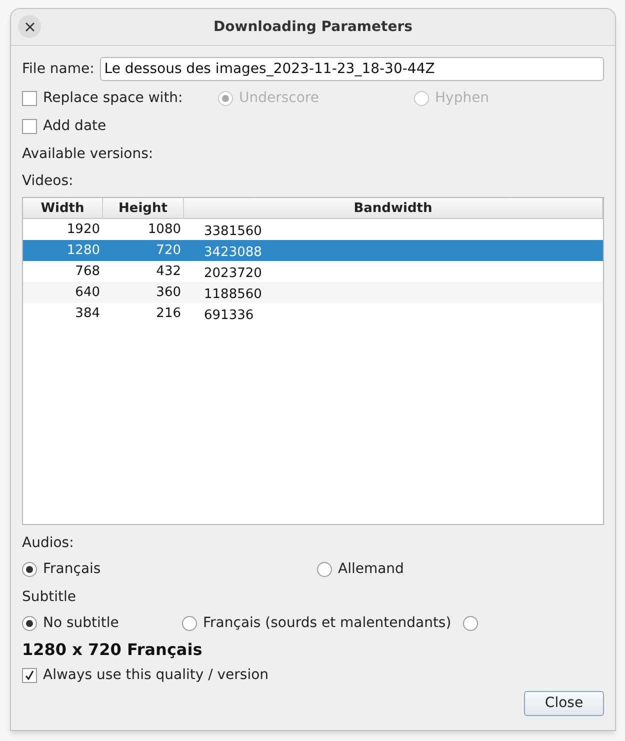  What do you see at coordinates (352, 69) in the screenshot?
I see `file-name-field: Le dessous des images_2023-11-23_18-30-44Z` at bounding box center [352, 69].